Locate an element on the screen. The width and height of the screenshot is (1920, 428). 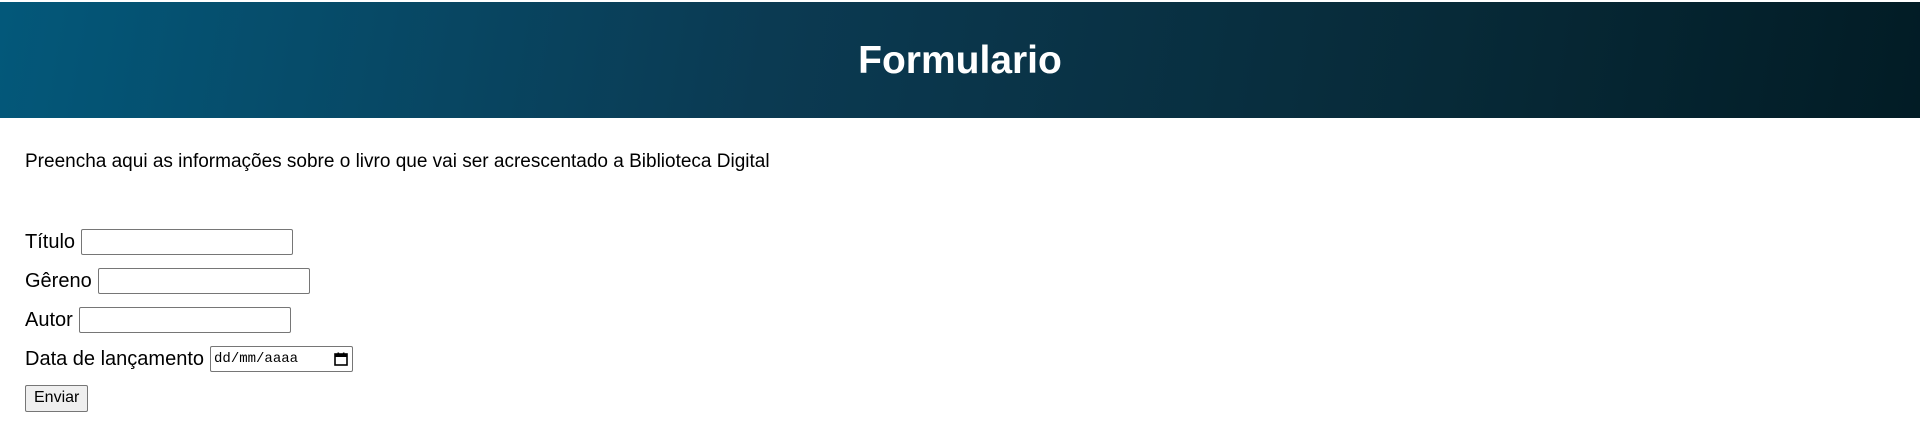
form-row-titulo: Título is located at coordinates (189, 241).